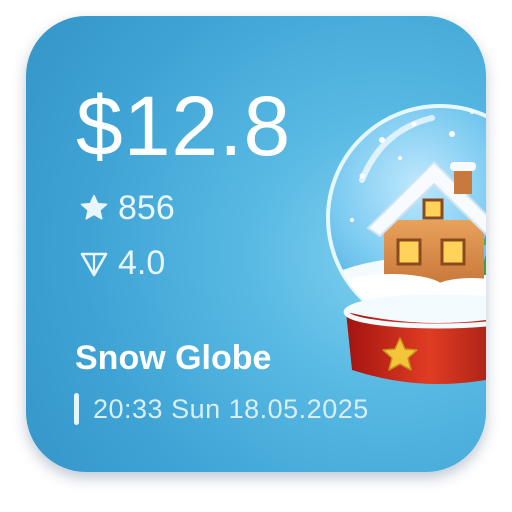  I want to click on price-label: $12.8, so click(184, 126).